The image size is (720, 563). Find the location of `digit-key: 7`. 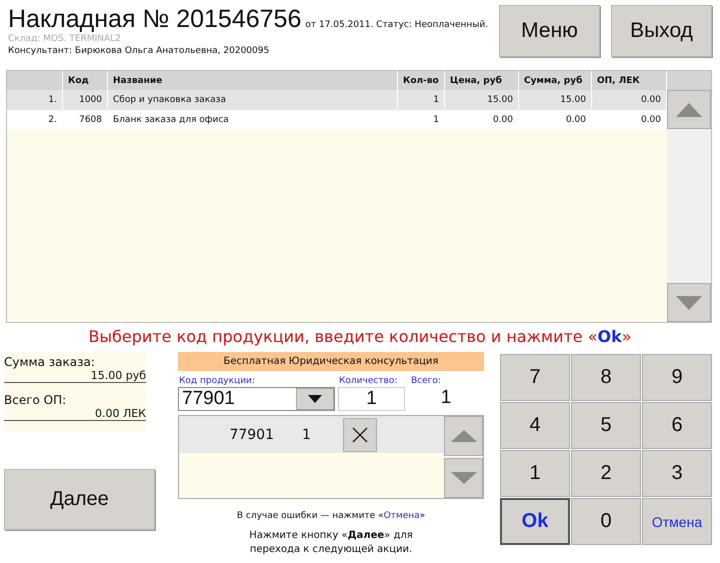

digit-key: 7 is located at coordinates (535, 377).